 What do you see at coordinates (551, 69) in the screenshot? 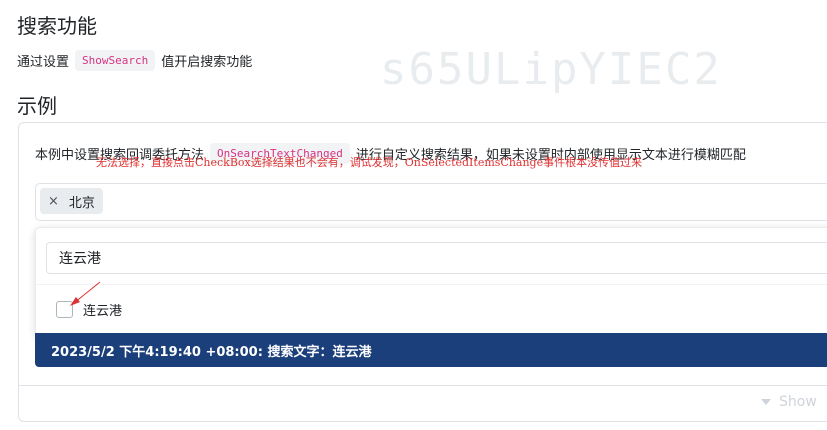
I see `watermark: s65ULipYIEC2` at bounding box center [551, 69].